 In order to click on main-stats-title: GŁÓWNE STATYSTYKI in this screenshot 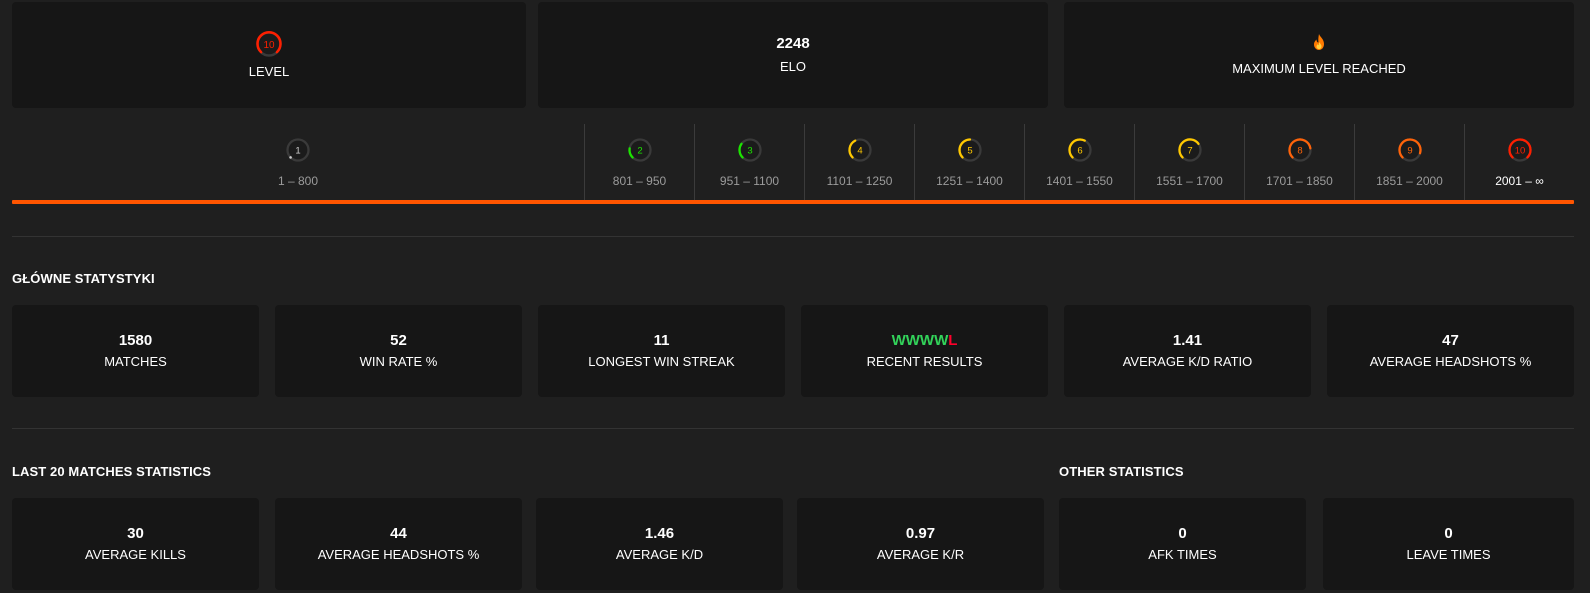, I will do `click(83, 278)`.